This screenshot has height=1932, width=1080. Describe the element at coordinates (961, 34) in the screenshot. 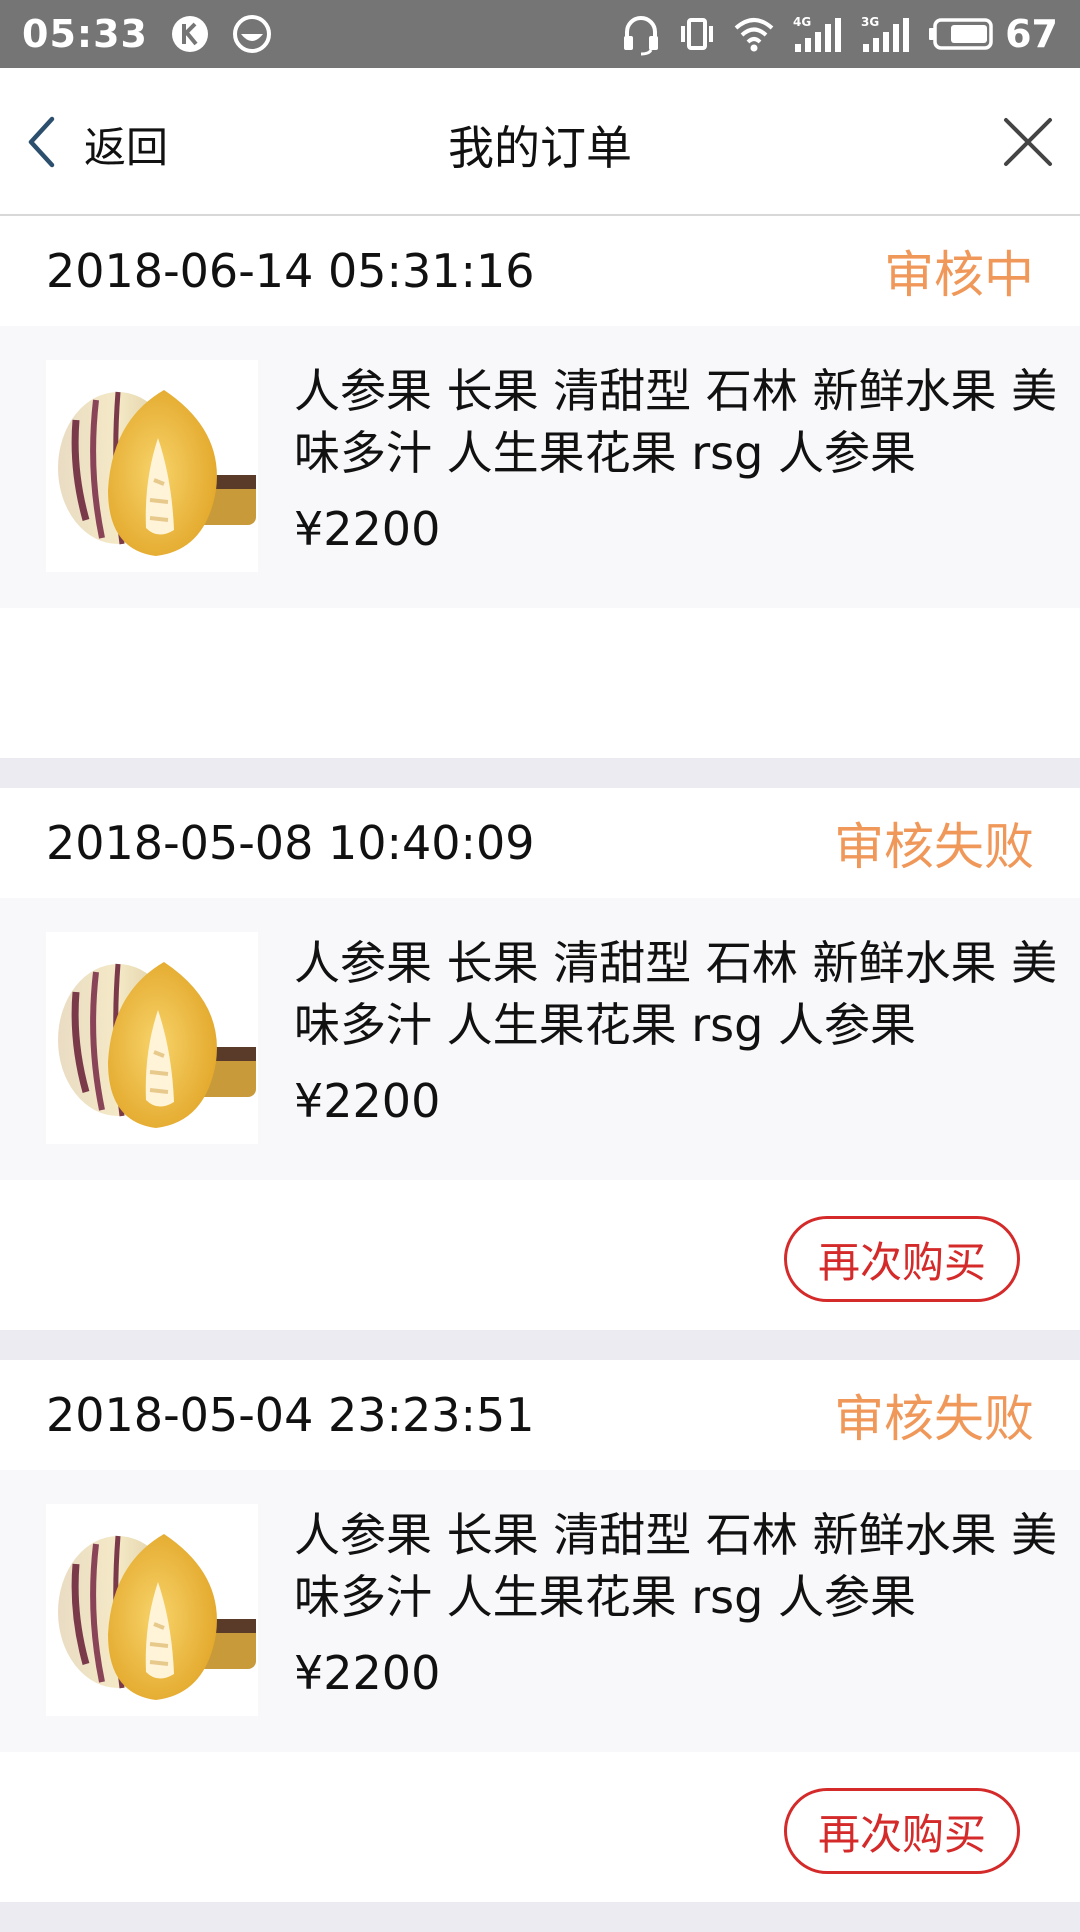

I see `battery-icon` at that location.